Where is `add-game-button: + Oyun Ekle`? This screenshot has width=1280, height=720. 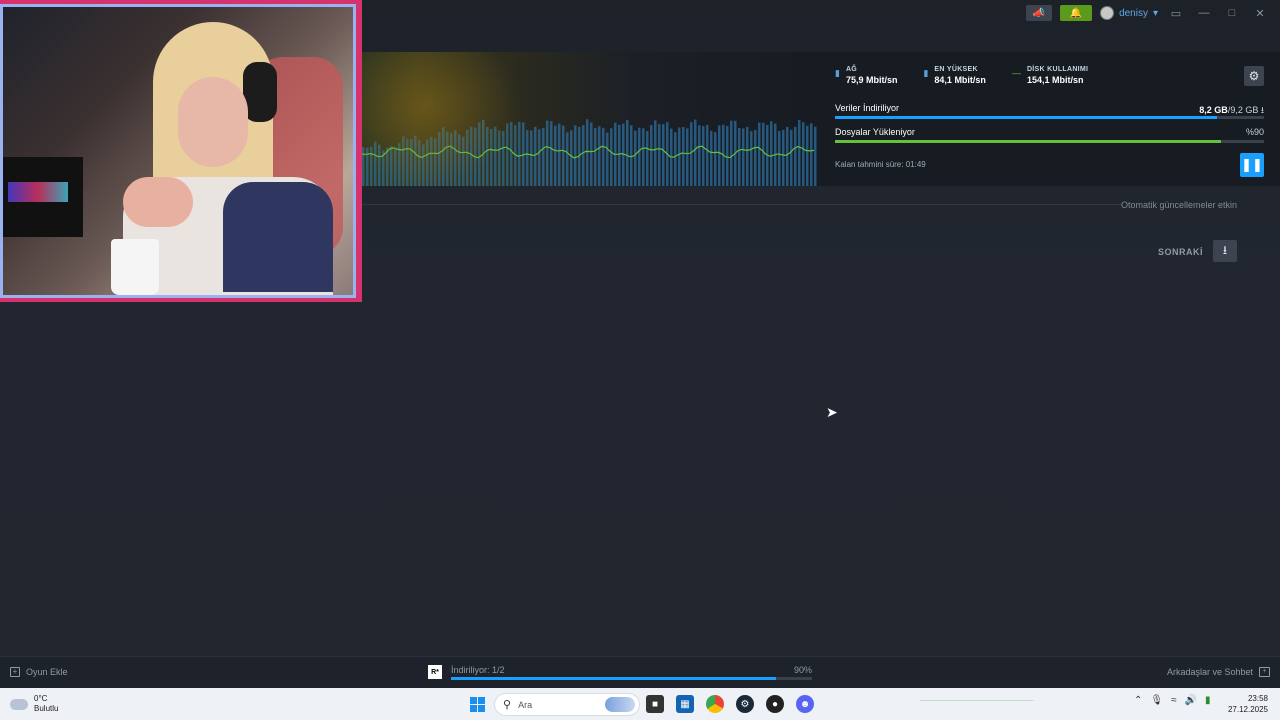
add-game-button: + Oyun Ekle is located at coordinates (39, 672).